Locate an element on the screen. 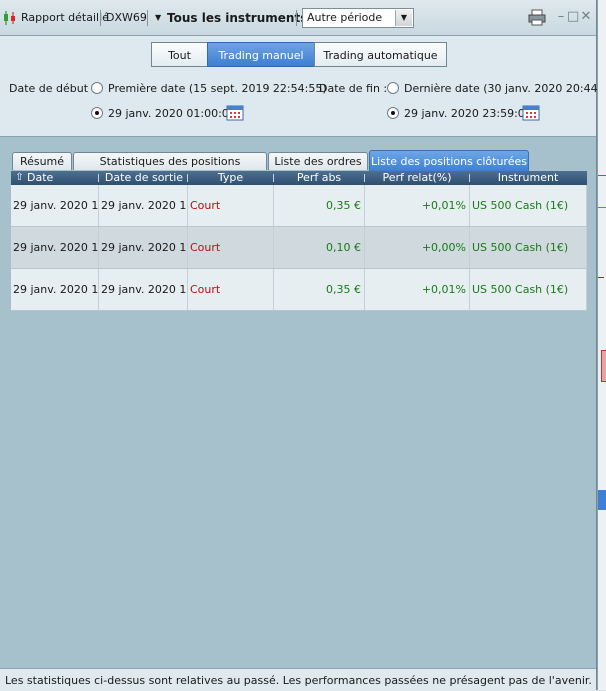 This screenshot has width=606, height=691. end-custom-date: 29 janv. 2020 23:59:00 is located at coordinates (468, 113).